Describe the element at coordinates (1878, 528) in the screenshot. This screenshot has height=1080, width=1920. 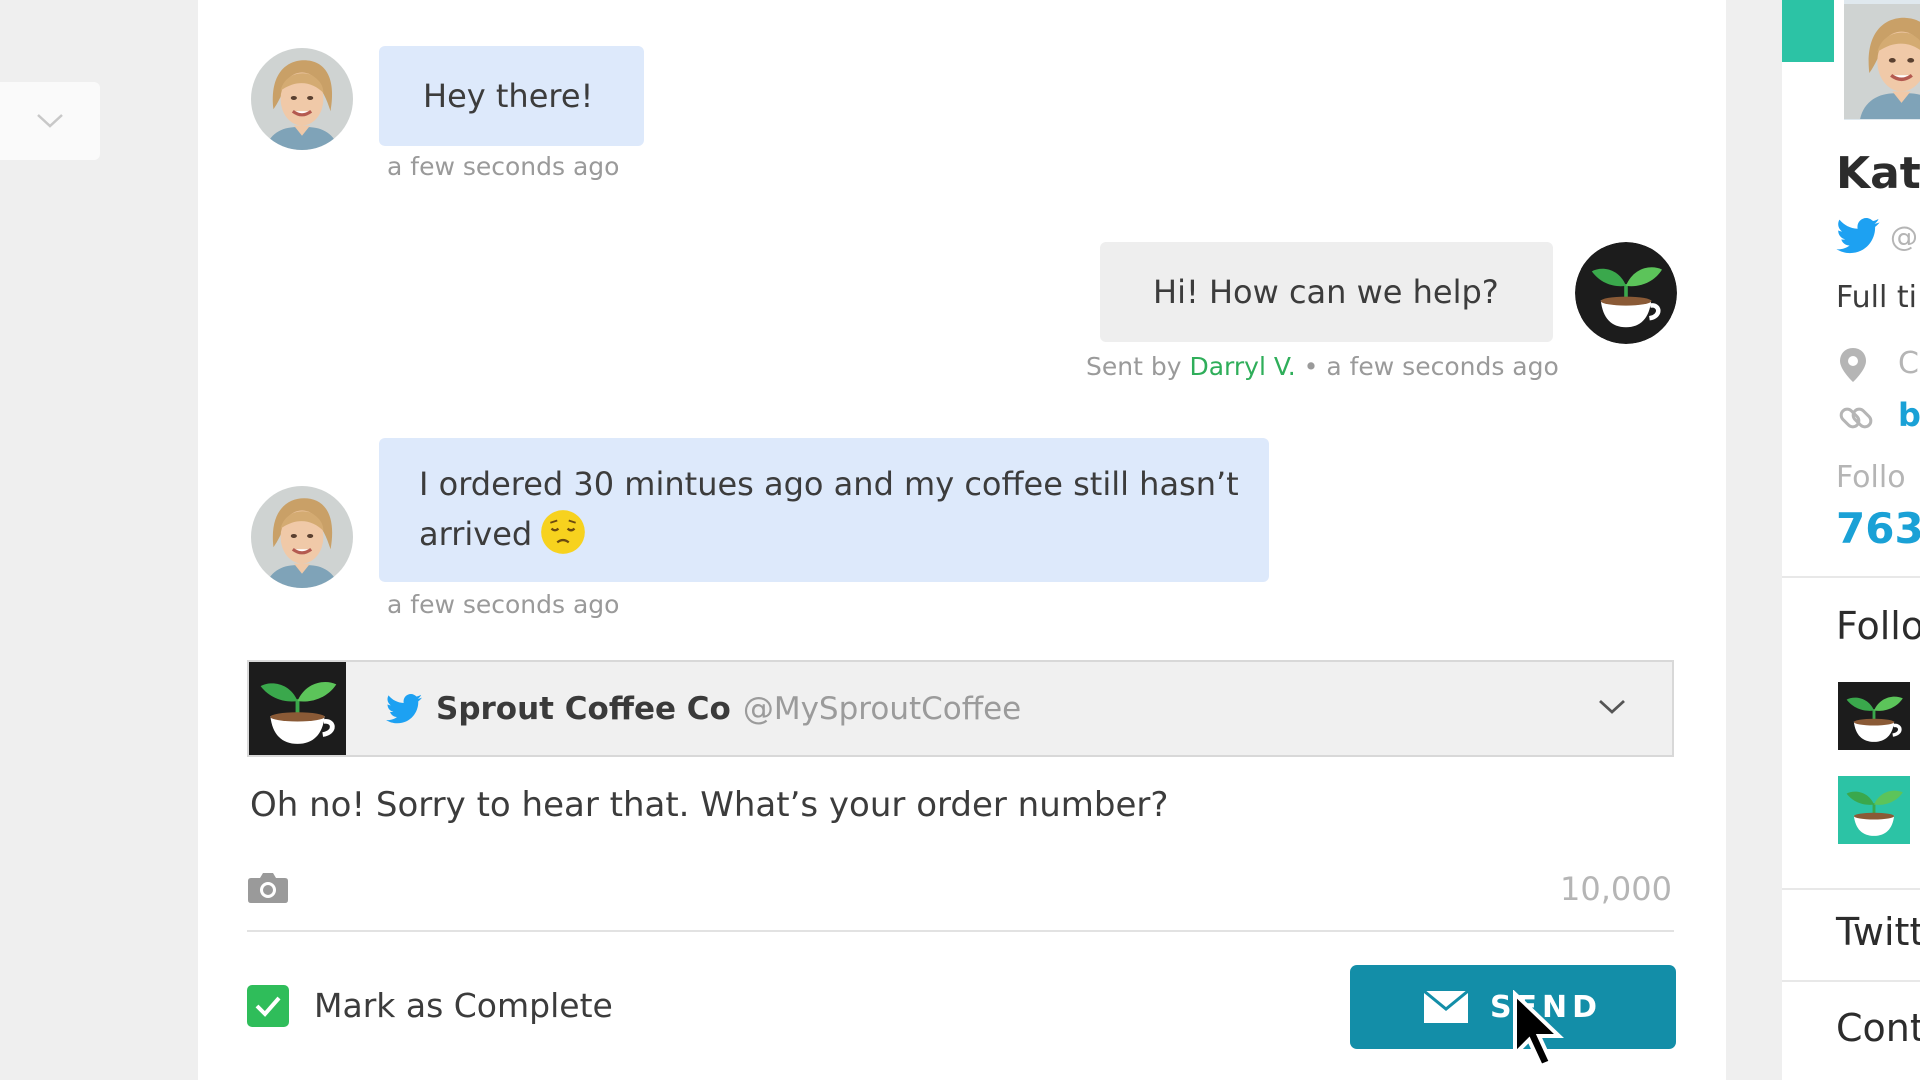
I see `followers-count: 763` at that location.